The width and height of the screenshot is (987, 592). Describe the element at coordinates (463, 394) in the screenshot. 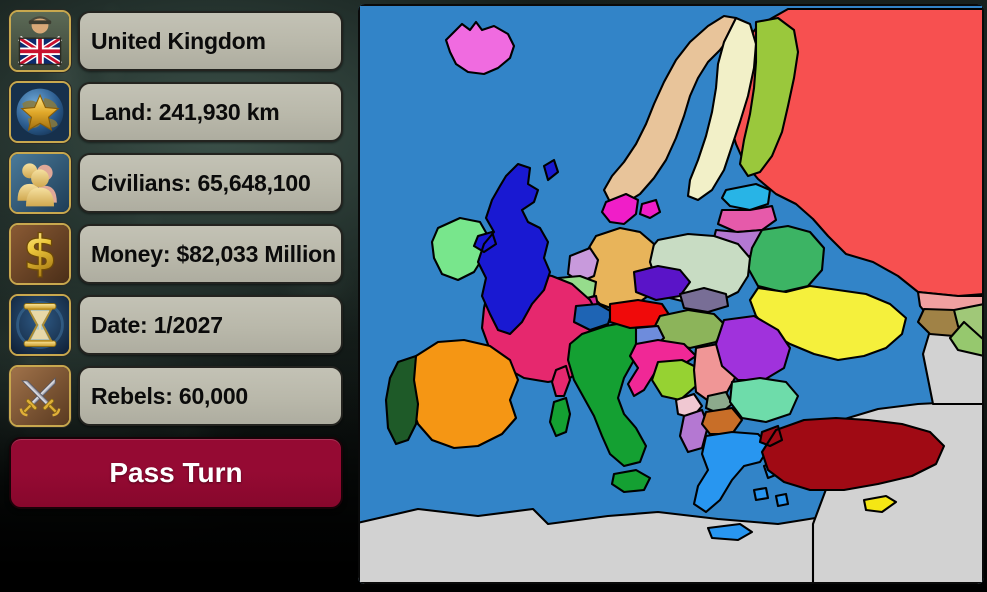

I see `country-spain` at that location.